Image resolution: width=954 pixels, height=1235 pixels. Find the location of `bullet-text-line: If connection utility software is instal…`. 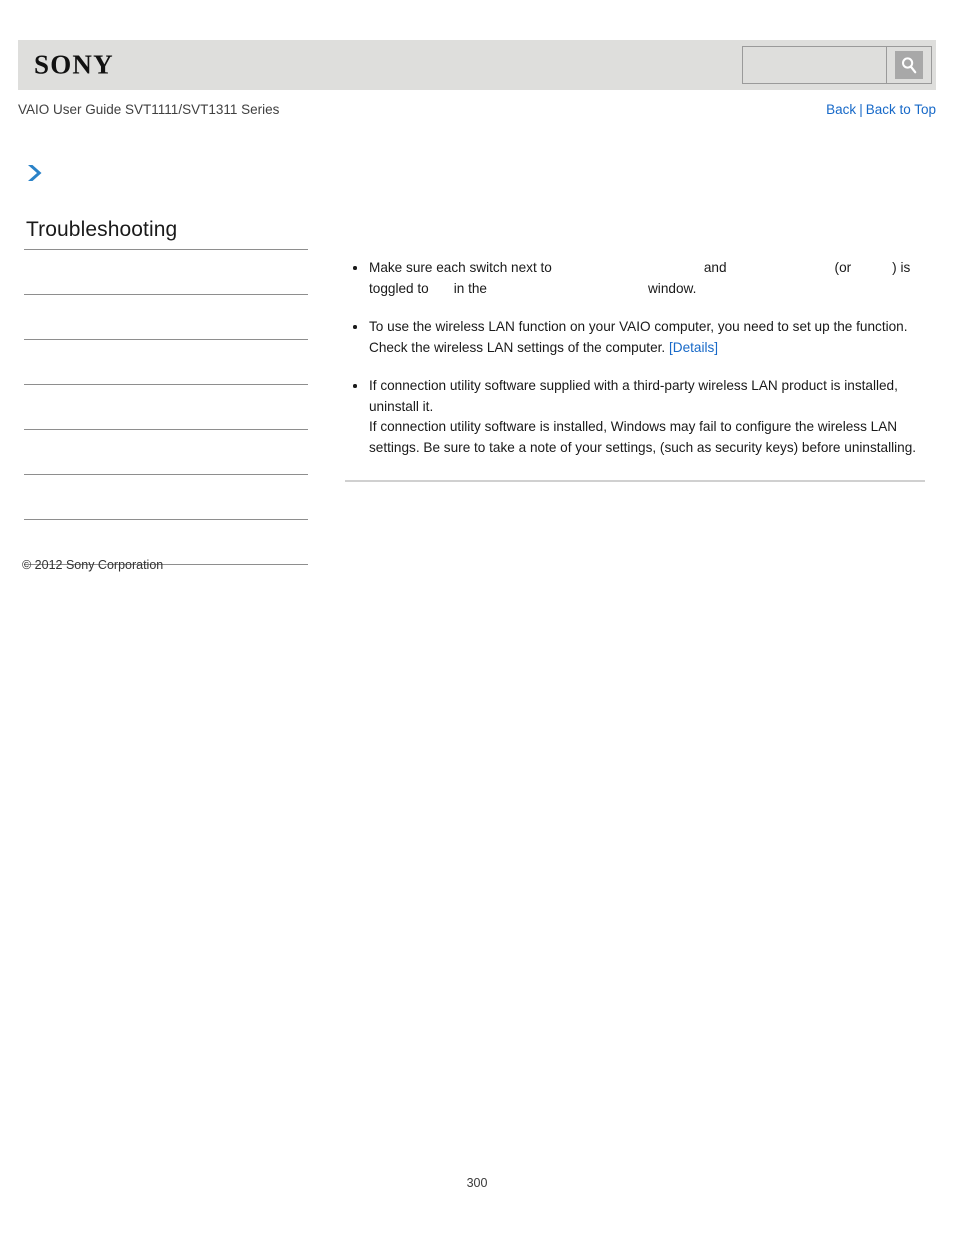

bullet-text-line: If connection utility software is instal… is located at coordinates (643, 437).